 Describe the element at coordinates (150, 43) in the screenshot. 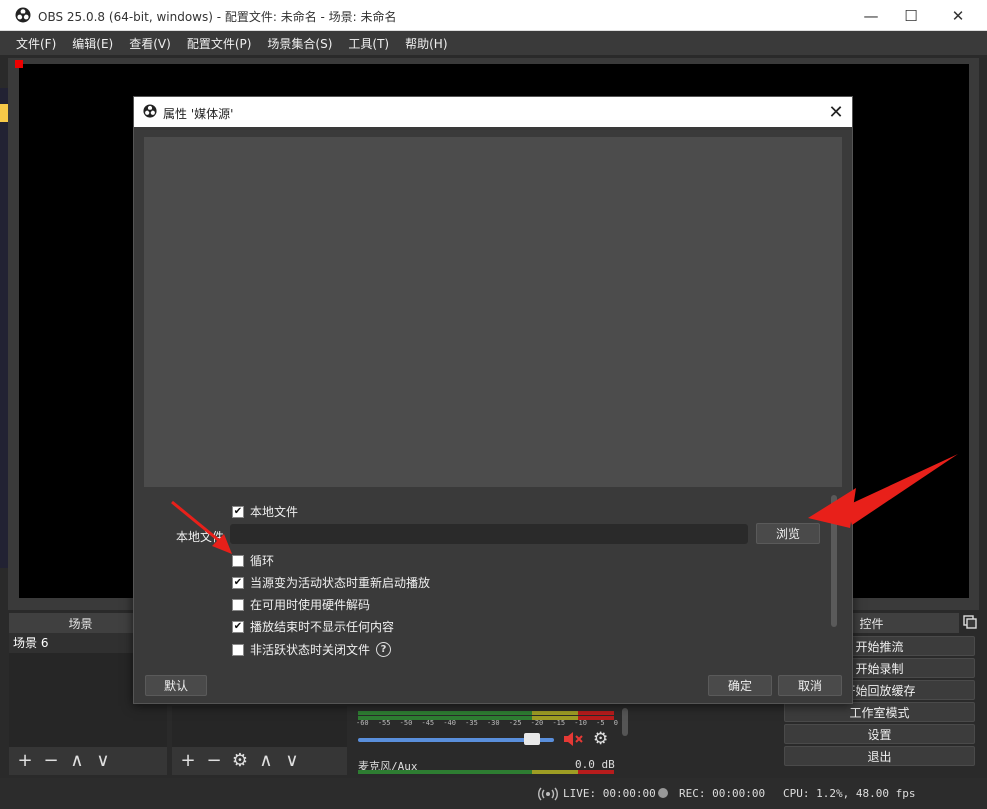

I see `menu-view: 查看(V)` at that location.